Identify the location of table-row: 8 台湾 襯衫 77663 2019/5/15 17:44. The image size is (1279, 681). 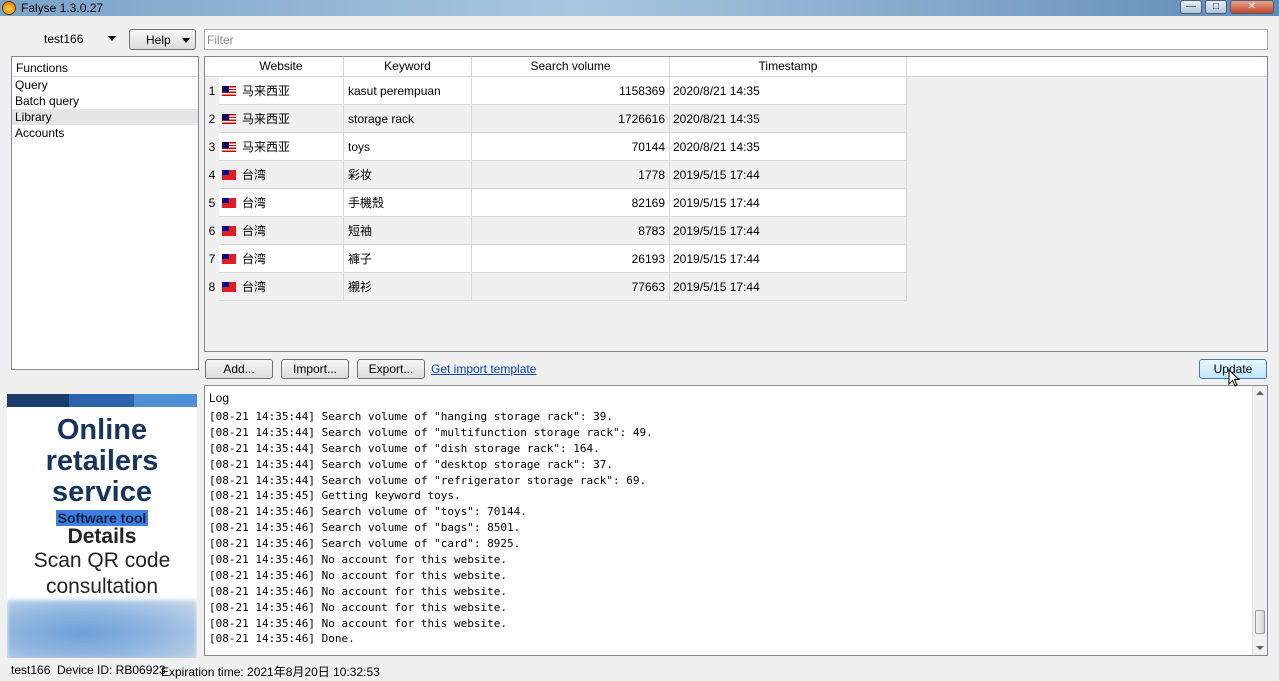
(556, 287).